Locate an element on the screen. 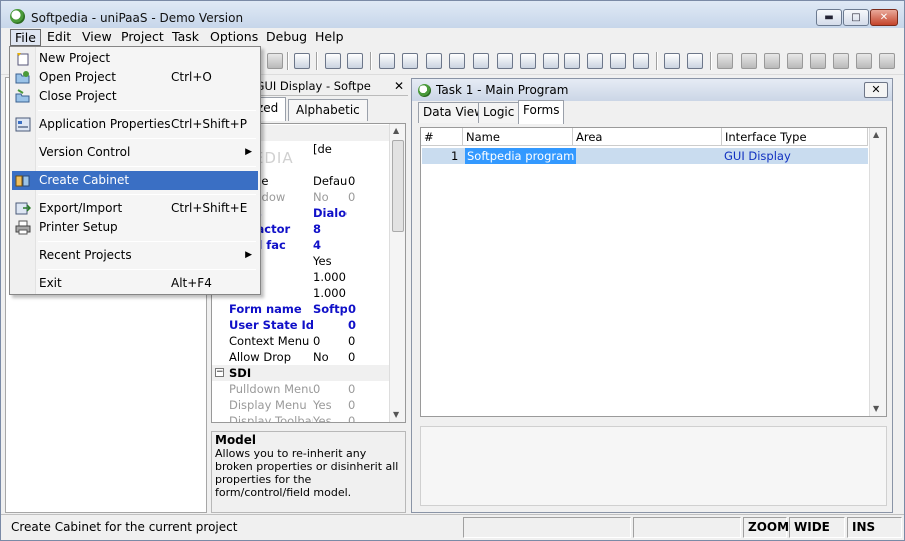  tab-forms: Forms is located at coordinates (541, 112).